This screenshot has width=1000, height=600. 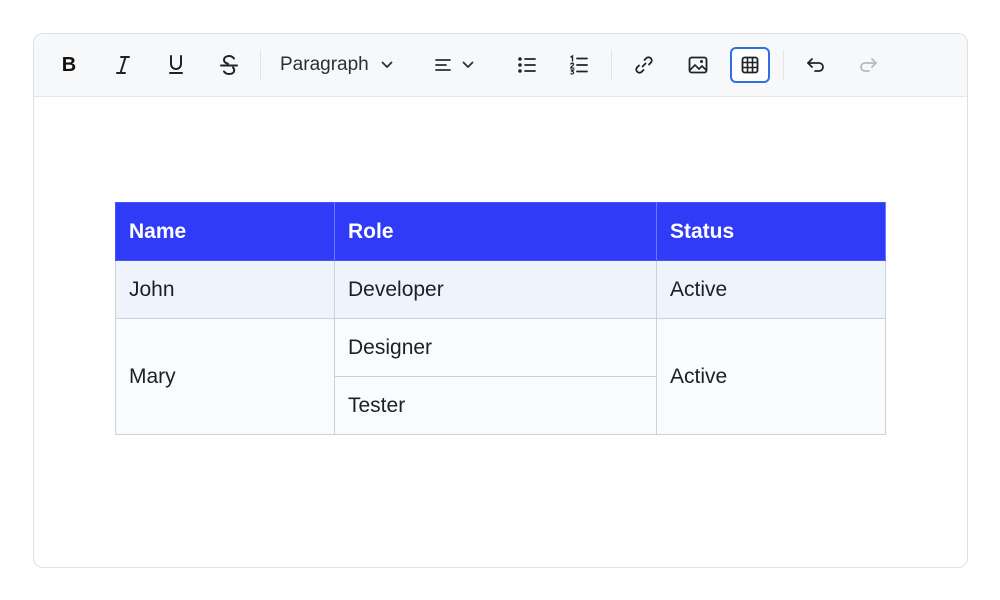 I want to click on strikethrough-button, so click(x=229, y=65).